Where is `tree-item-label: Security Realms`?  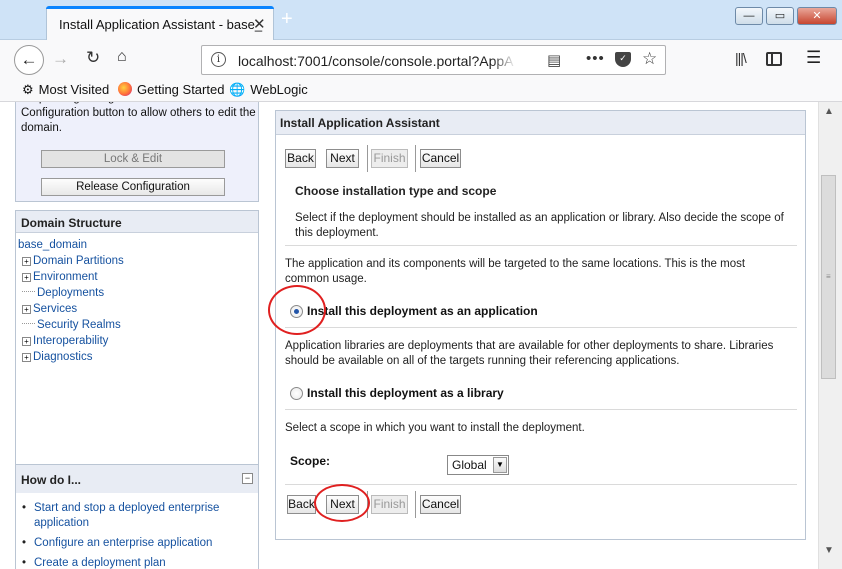
tree-item-label: Security Realms is located at coordinates (79, 325).